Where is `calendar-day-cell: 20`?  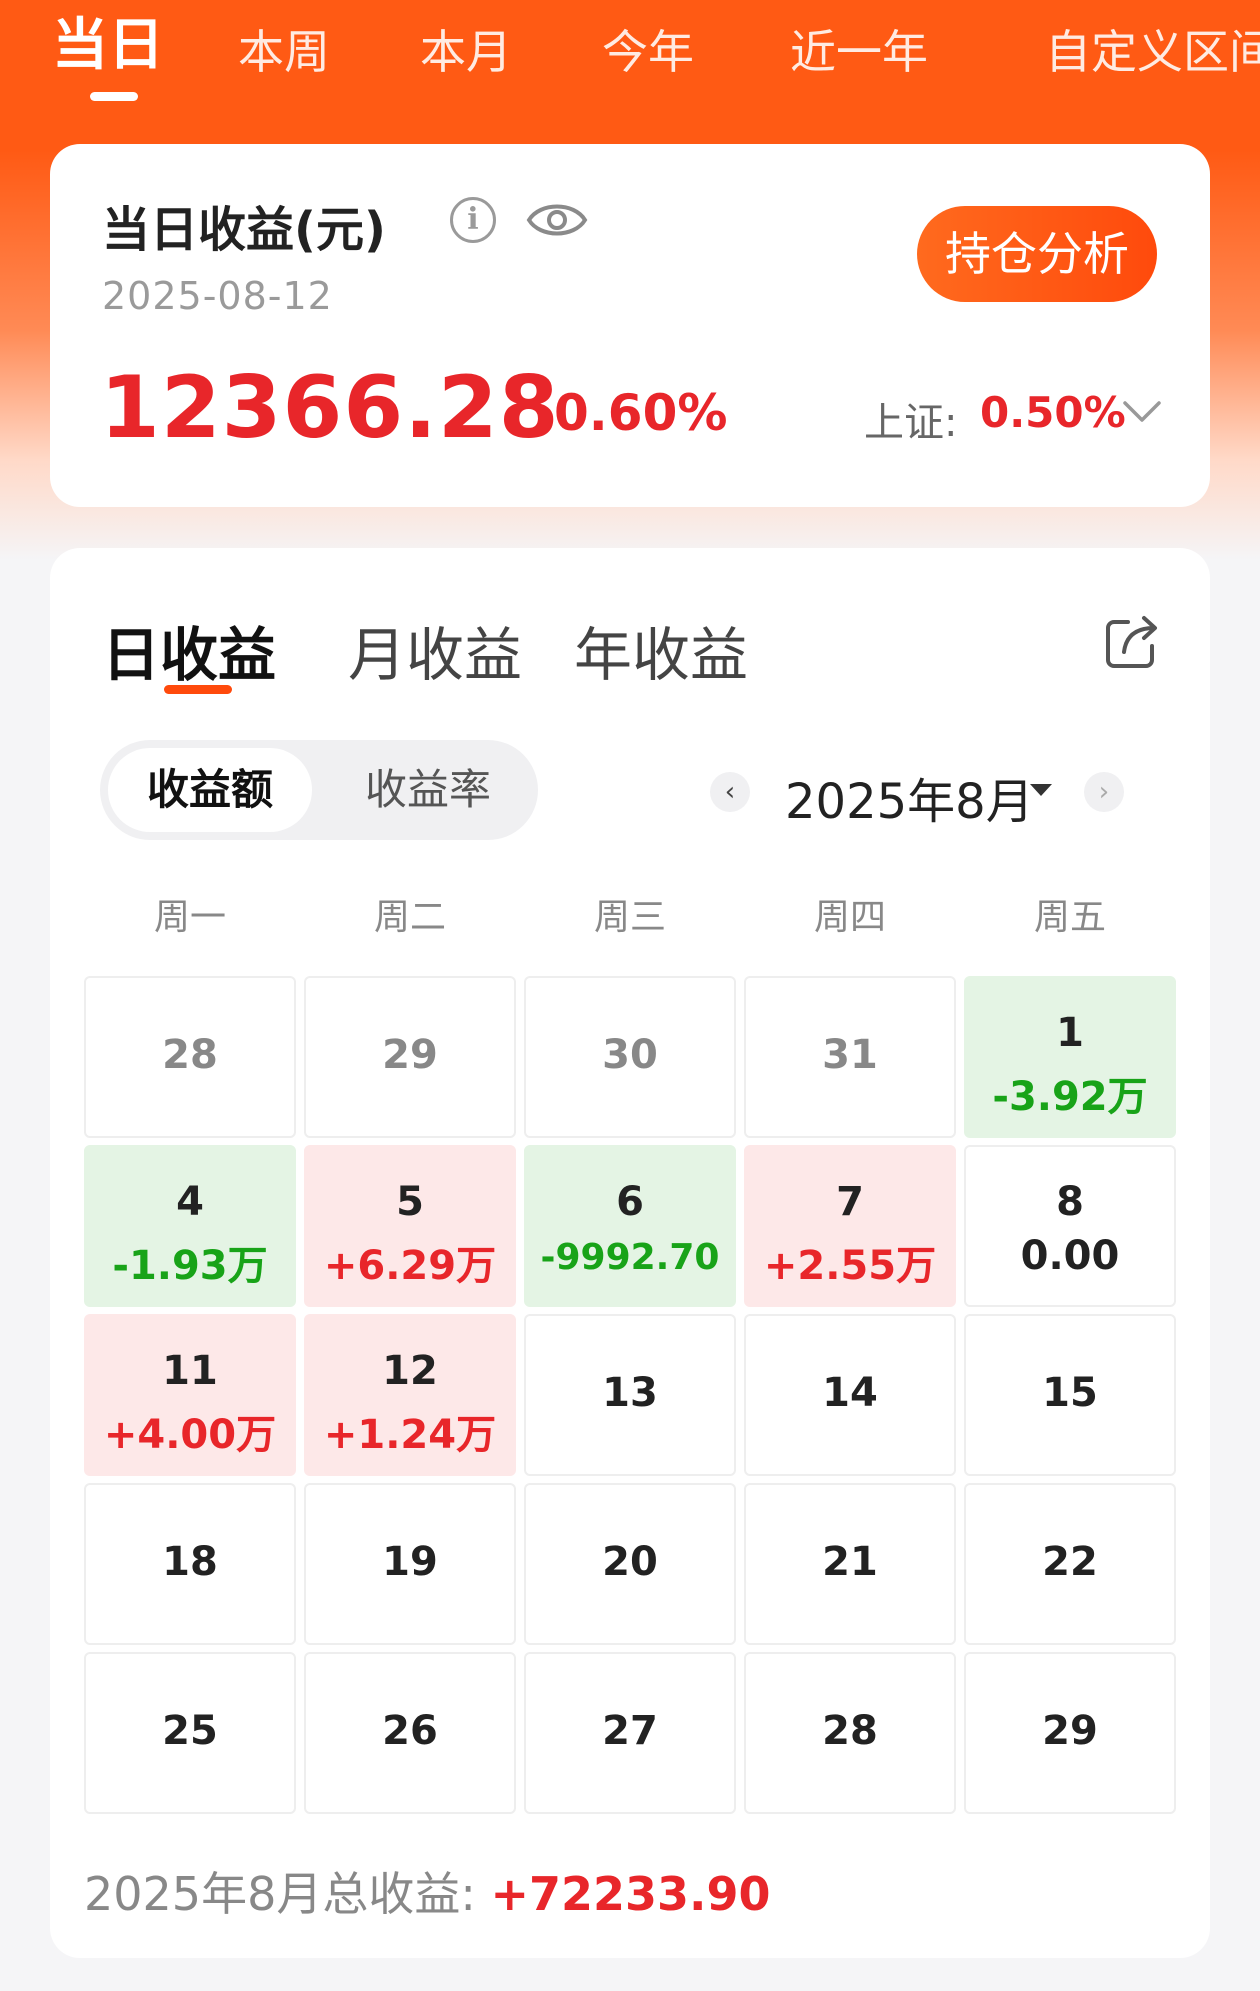 calendar-day-cell: 20 is located at coordinates (630, 1564).